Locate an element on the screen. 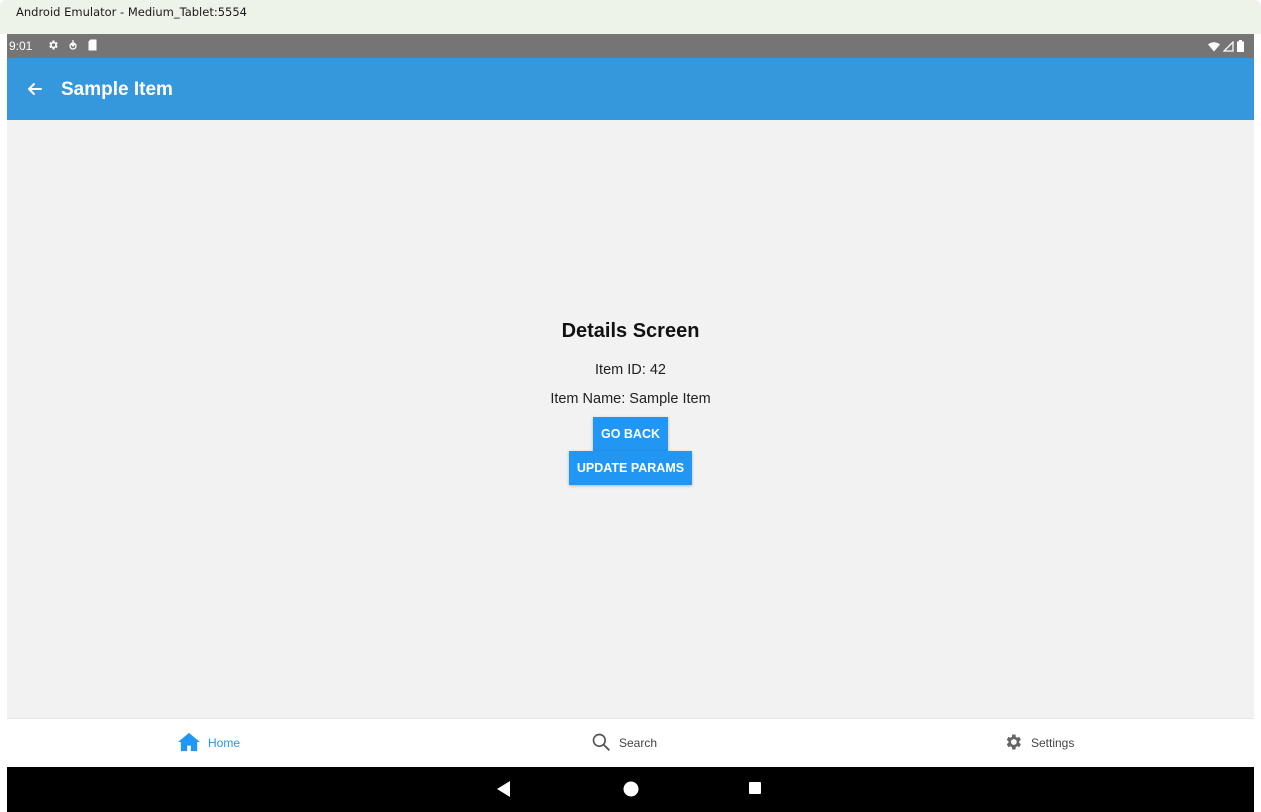  home-circle-icon is located at coordinates (631, 791).